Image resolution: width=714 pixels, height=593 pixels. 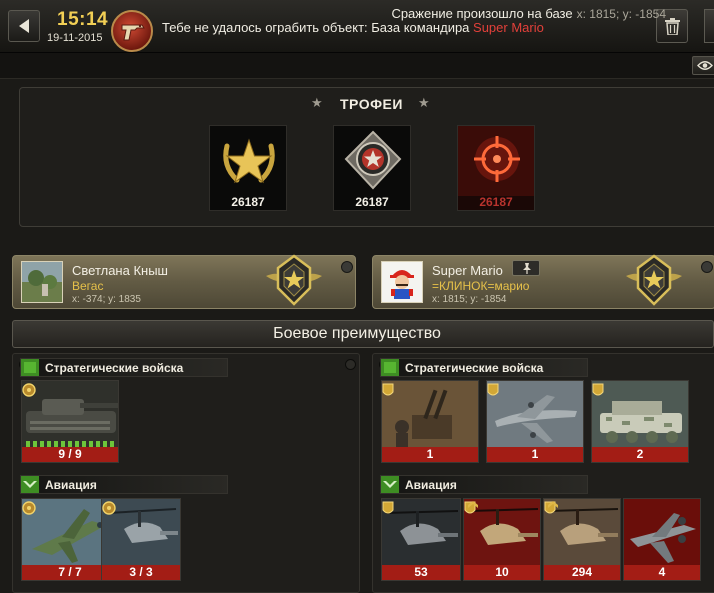 What do you see at coordinates (535, 415) in the screenshot?
I see `cargo-plane-icon` at bounding box center [535, 415].